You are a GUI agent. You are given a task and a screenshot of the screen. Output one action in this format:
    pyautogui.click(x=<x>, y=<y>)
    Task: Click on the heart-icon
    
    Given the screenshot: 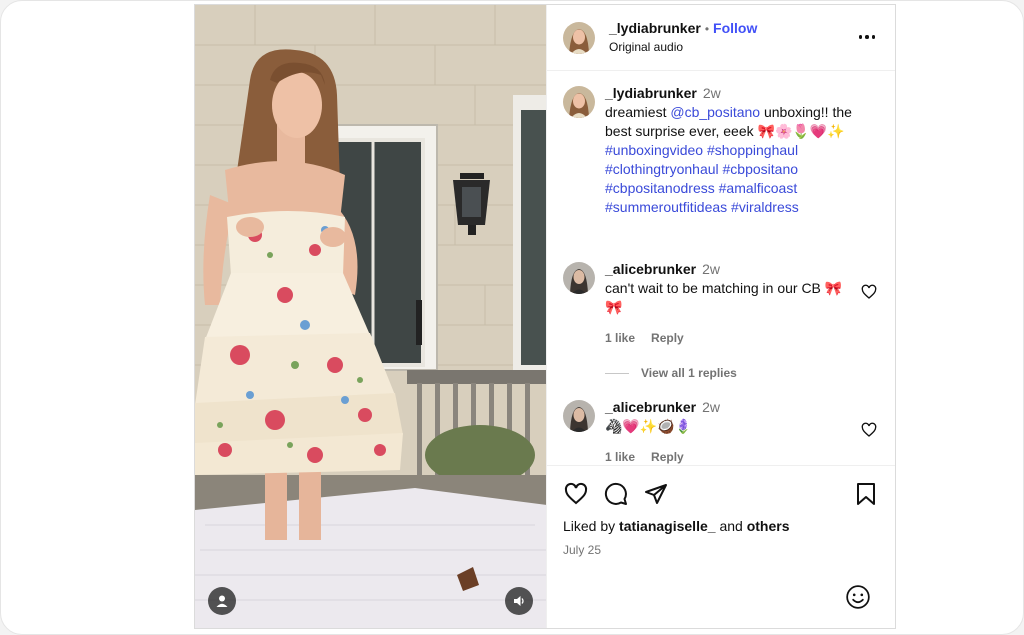 What is the action you would take?
    pyautogui.click(x=576, y=493)
    